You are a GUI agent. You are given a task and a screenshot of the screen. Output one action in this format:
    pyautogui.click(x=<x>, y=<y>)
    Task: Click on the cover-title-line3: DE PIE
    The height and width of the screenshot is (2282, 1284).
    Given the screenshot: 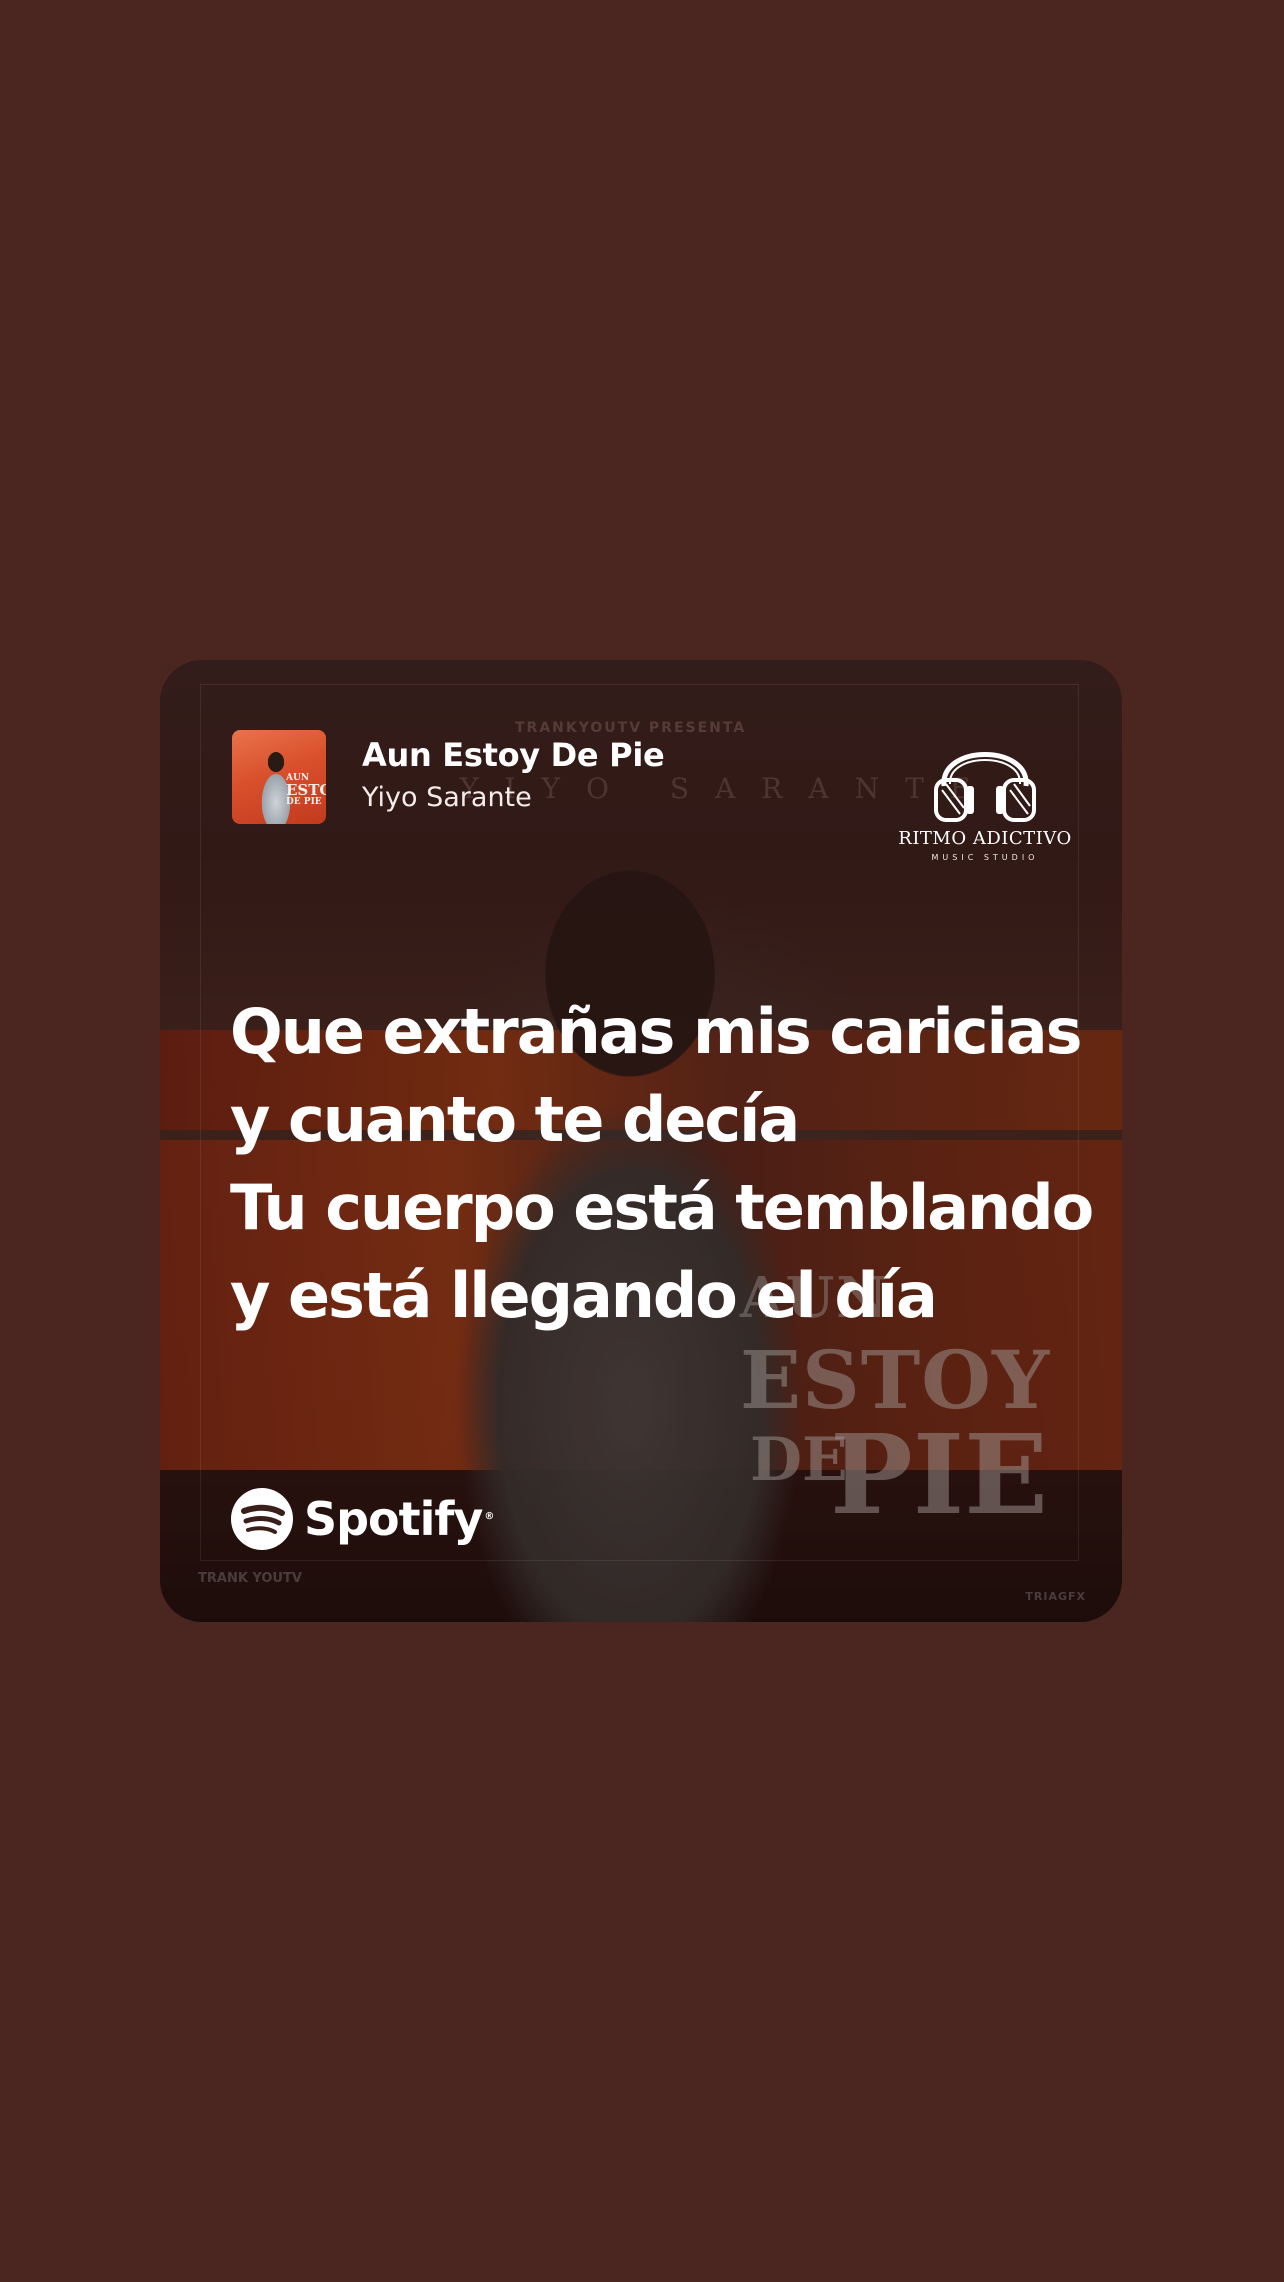 What is the action you would take?
    pyautogui.click(x=304, y=802)
    